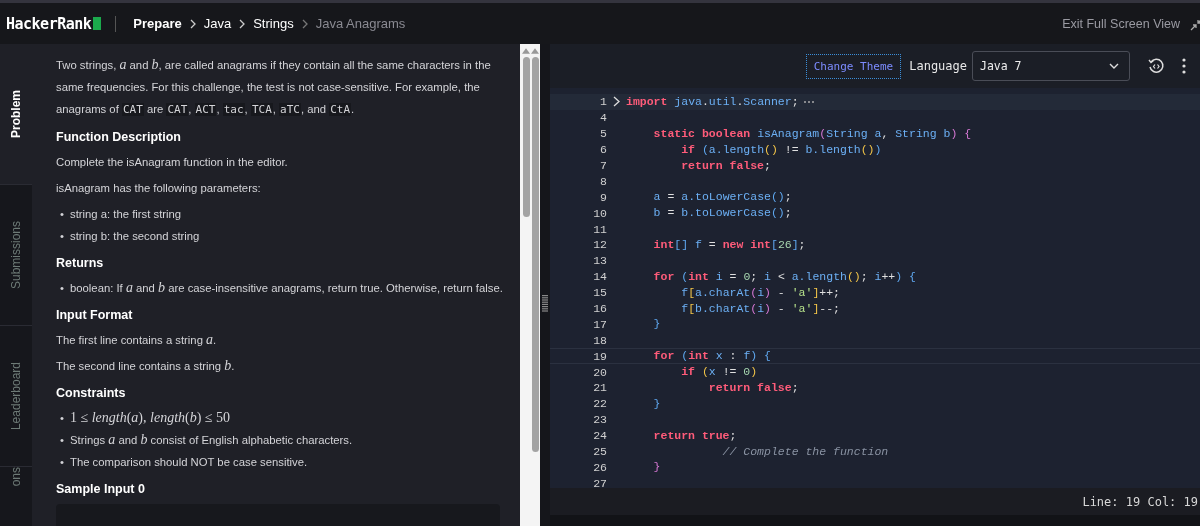 This screenshot has width=1200, height=526. Describe the element at coordinates (599, 261) in the screenshot. I see `line-number: 13` at that location.